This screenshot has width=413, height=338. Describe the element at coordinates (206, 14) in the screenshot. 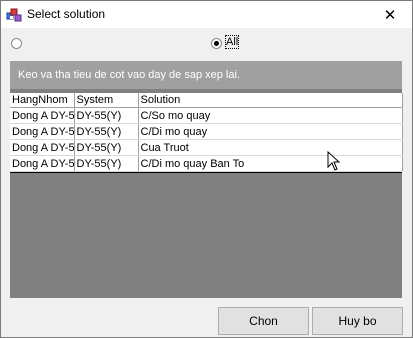

I see `title-bar: Select solution ✕` at that location.